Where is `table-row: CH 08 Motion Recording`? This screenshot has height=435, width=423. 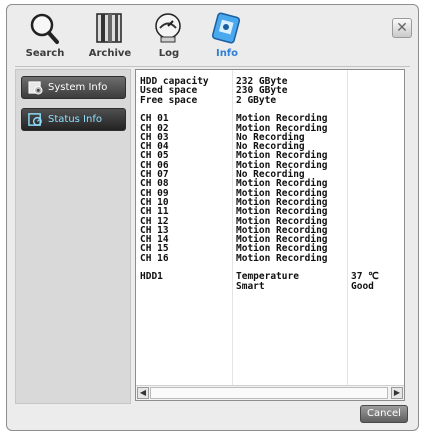 table-row: CH 08 Motion Recording is located at coordinates (270, 184).